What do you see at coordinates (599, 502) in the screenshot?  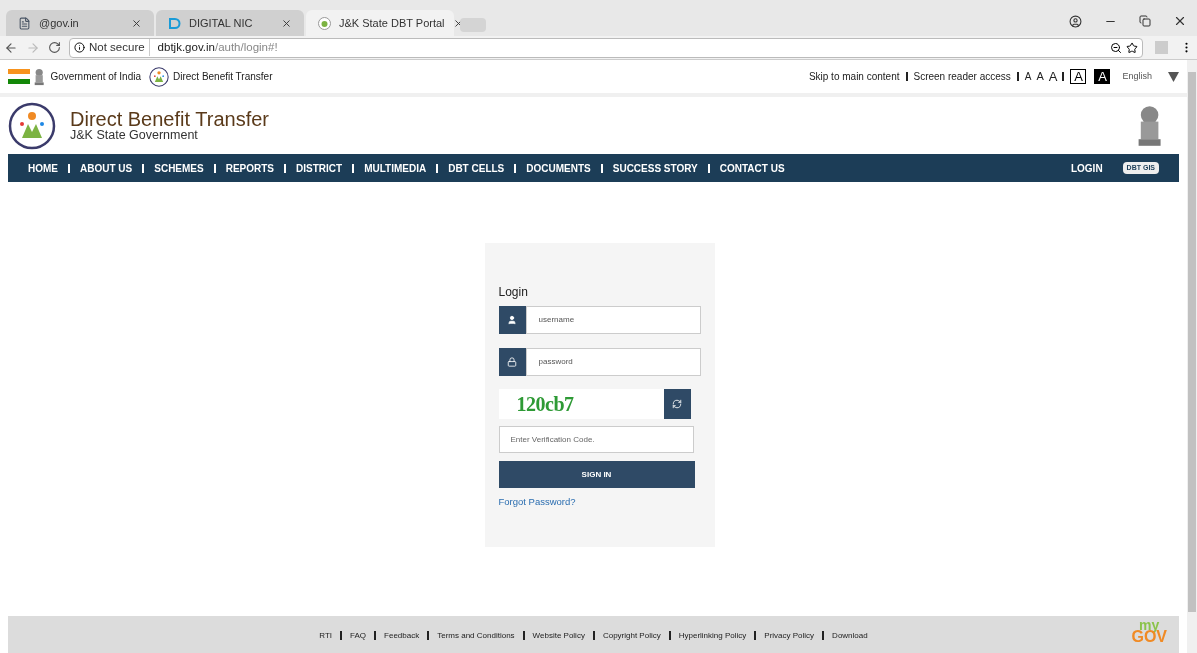 I see `forgot-password-link: Forgot Password?` at bounding box center [599, 502].